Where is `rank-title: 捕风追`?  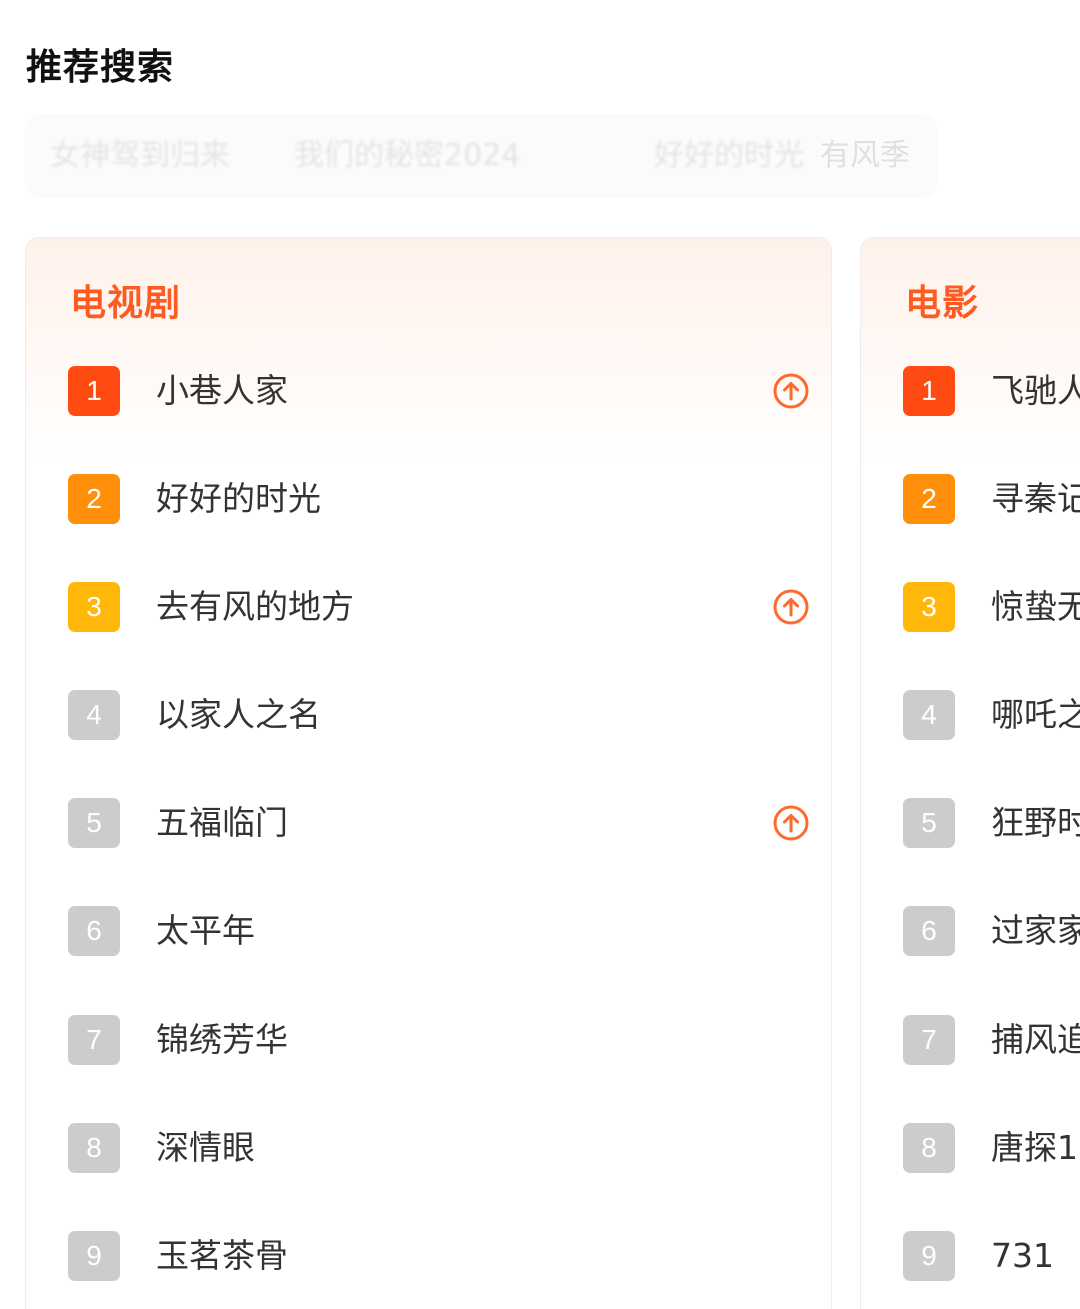 rank-title: 捕风追 is located at coordinates (1035, 1039).